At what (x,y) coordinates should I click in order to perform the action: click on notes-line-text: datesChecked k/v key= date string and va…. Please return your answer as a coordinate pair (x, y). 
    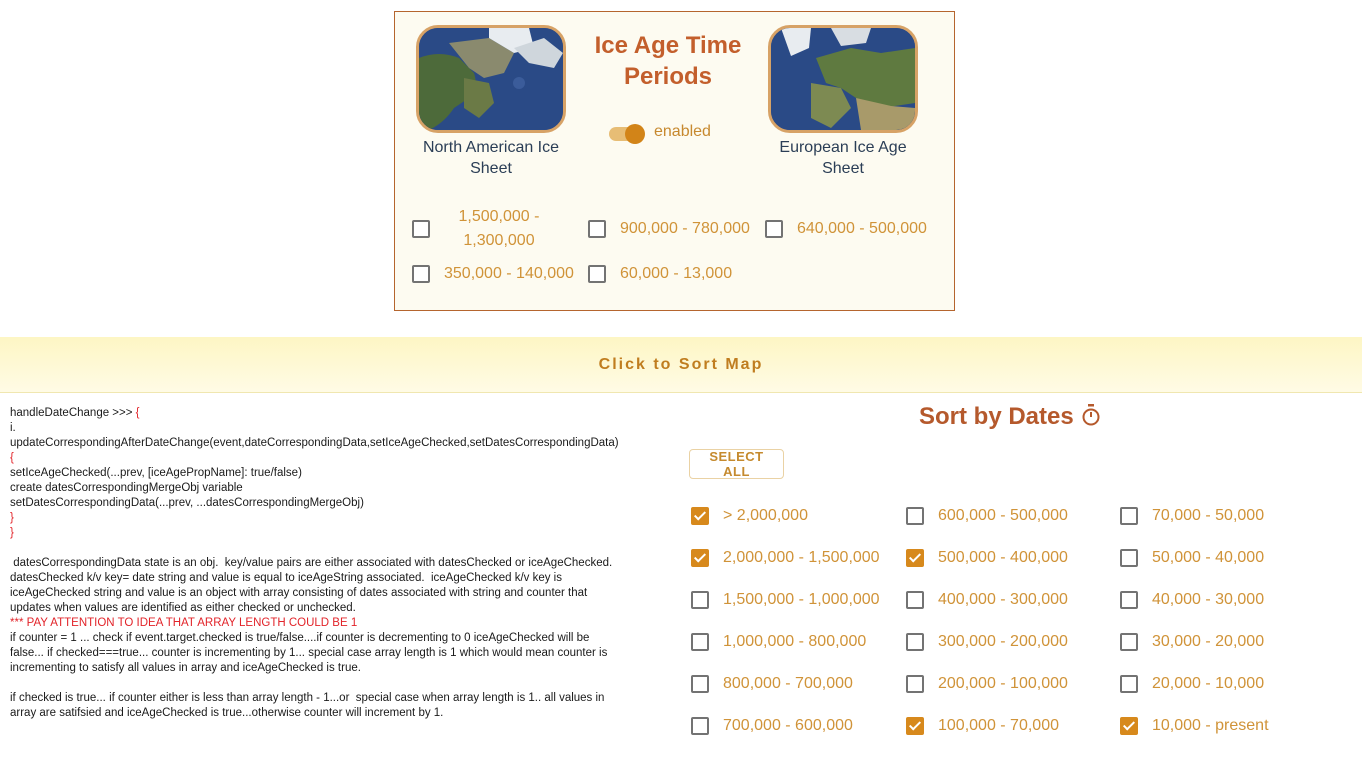
    Looking at the image, I should click on (286, 578).